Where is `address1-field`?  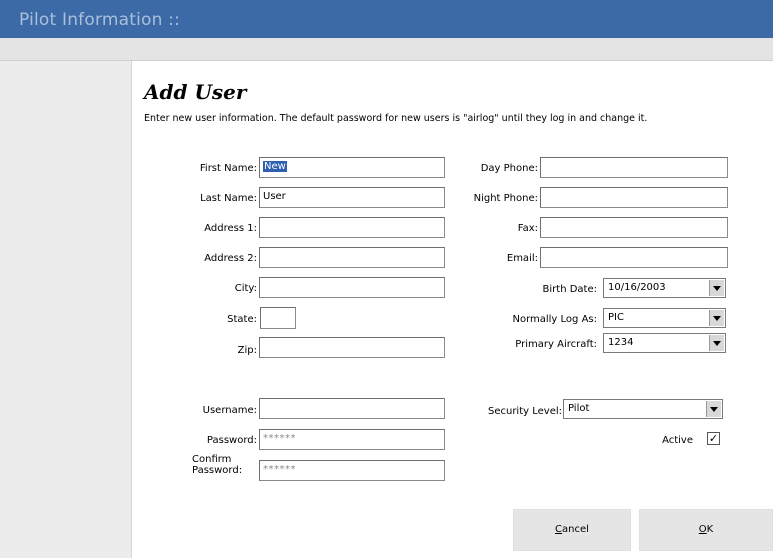 address1-field is located at coordinates (352, 227).